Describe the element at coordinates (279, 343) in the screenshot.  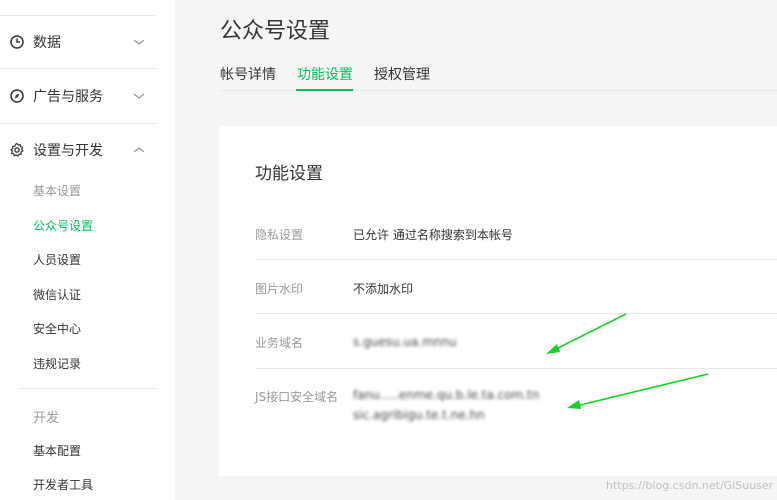
I see `row-label-business-domain: 业务域名` at that location.